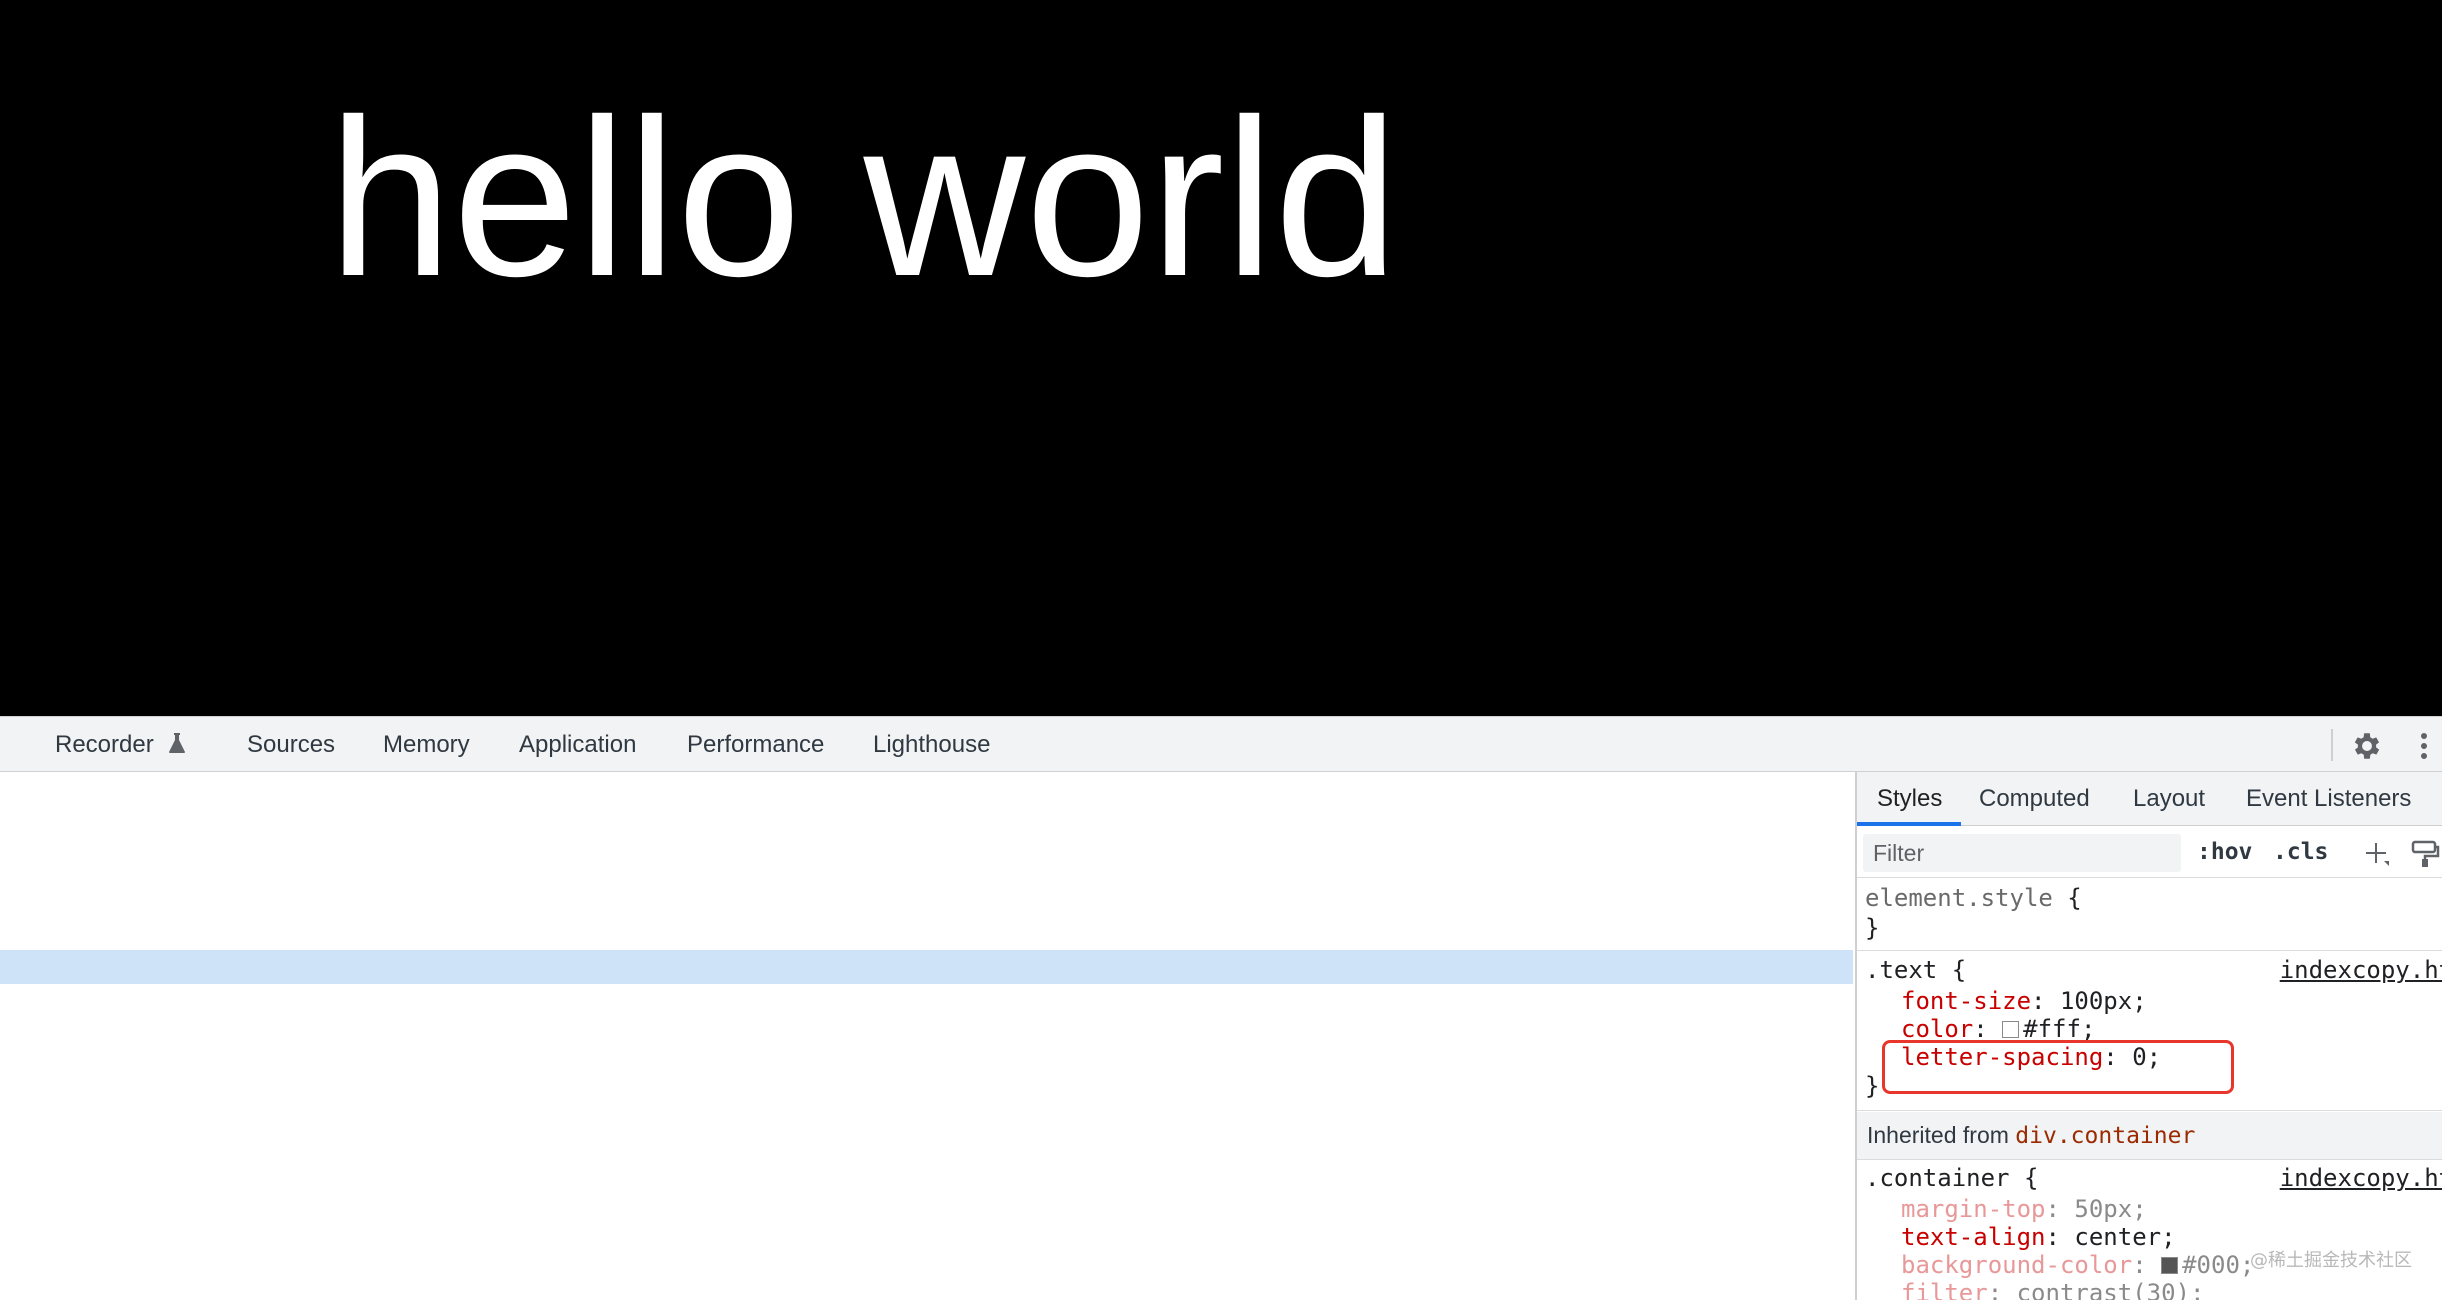  Describe the element at coordinates (1973, 1209) in the screenshot. I see `prop-name: margin-top` at that location.